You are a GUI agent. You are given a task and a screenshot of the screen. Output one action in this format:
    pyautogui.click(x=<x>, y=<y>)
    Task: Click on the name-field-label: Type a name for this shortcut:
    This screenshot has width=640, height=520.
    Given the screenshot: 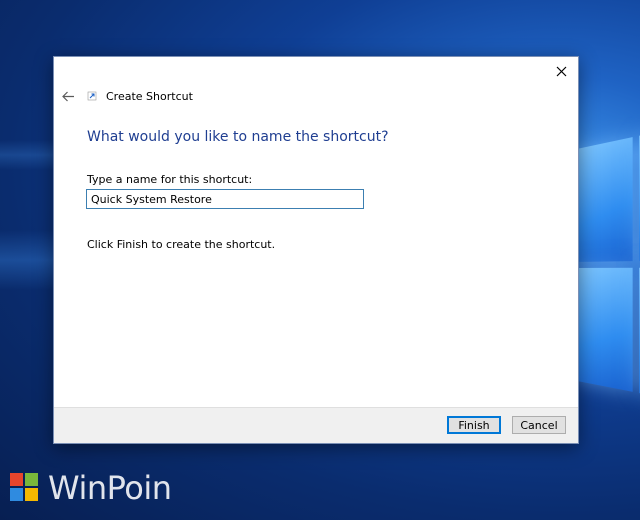 What is the action you would take?
    pyautogui.click(x=170, y=179)
    